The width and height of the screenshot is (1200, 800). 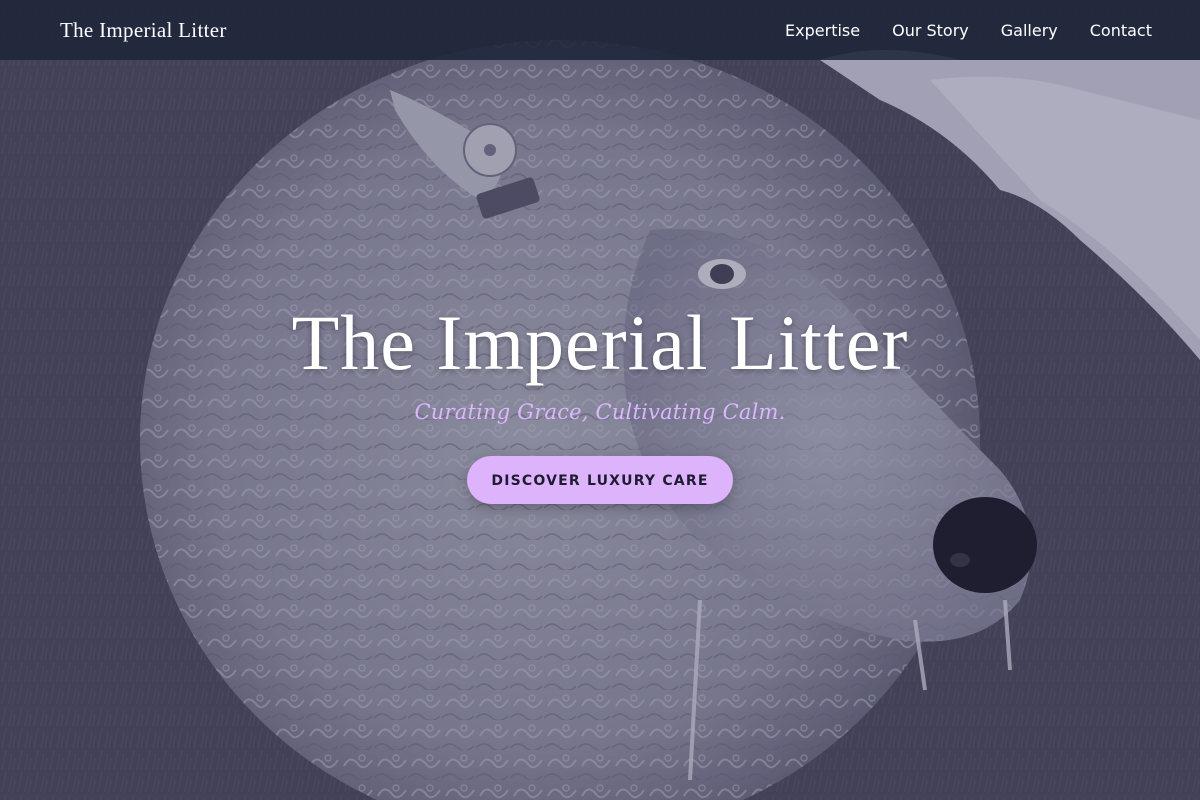 I want to click on hero-title: The Imperial Litter, so click(x=600, y=342).